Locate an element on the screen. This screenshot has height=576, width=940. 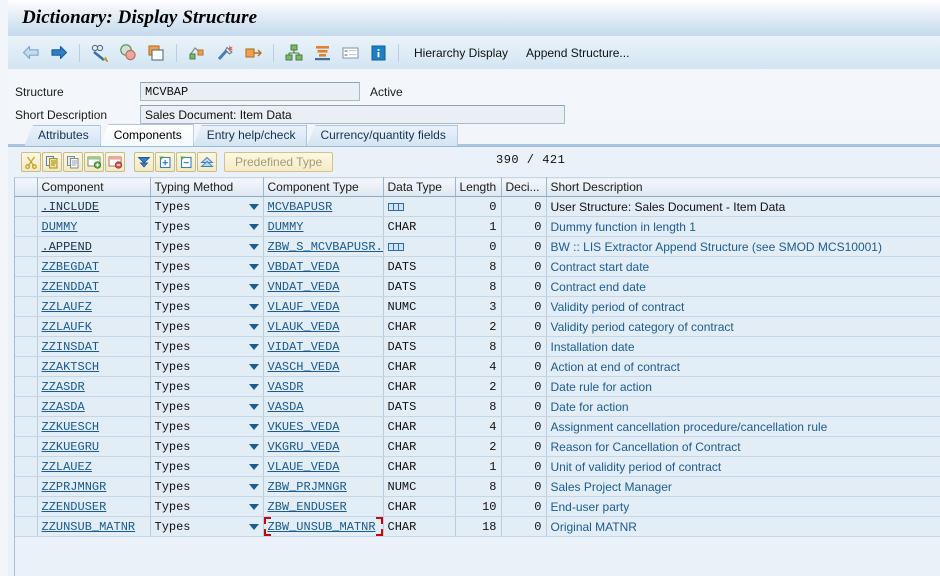
cell-component: ZZLAUFZ is located at coordinates (94, 306).